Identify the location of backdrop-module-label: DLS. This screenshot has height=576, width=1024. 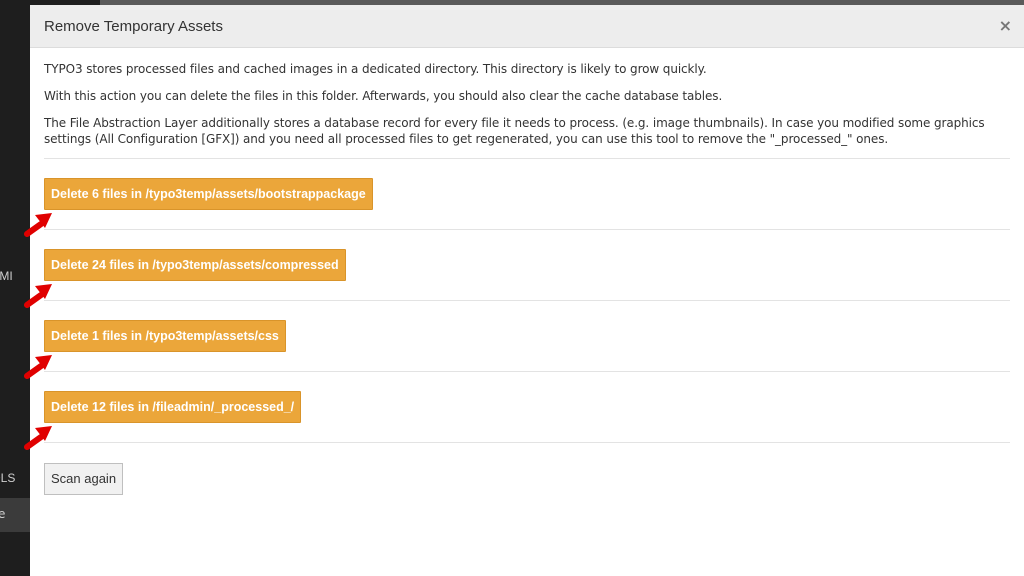
(8, 478).